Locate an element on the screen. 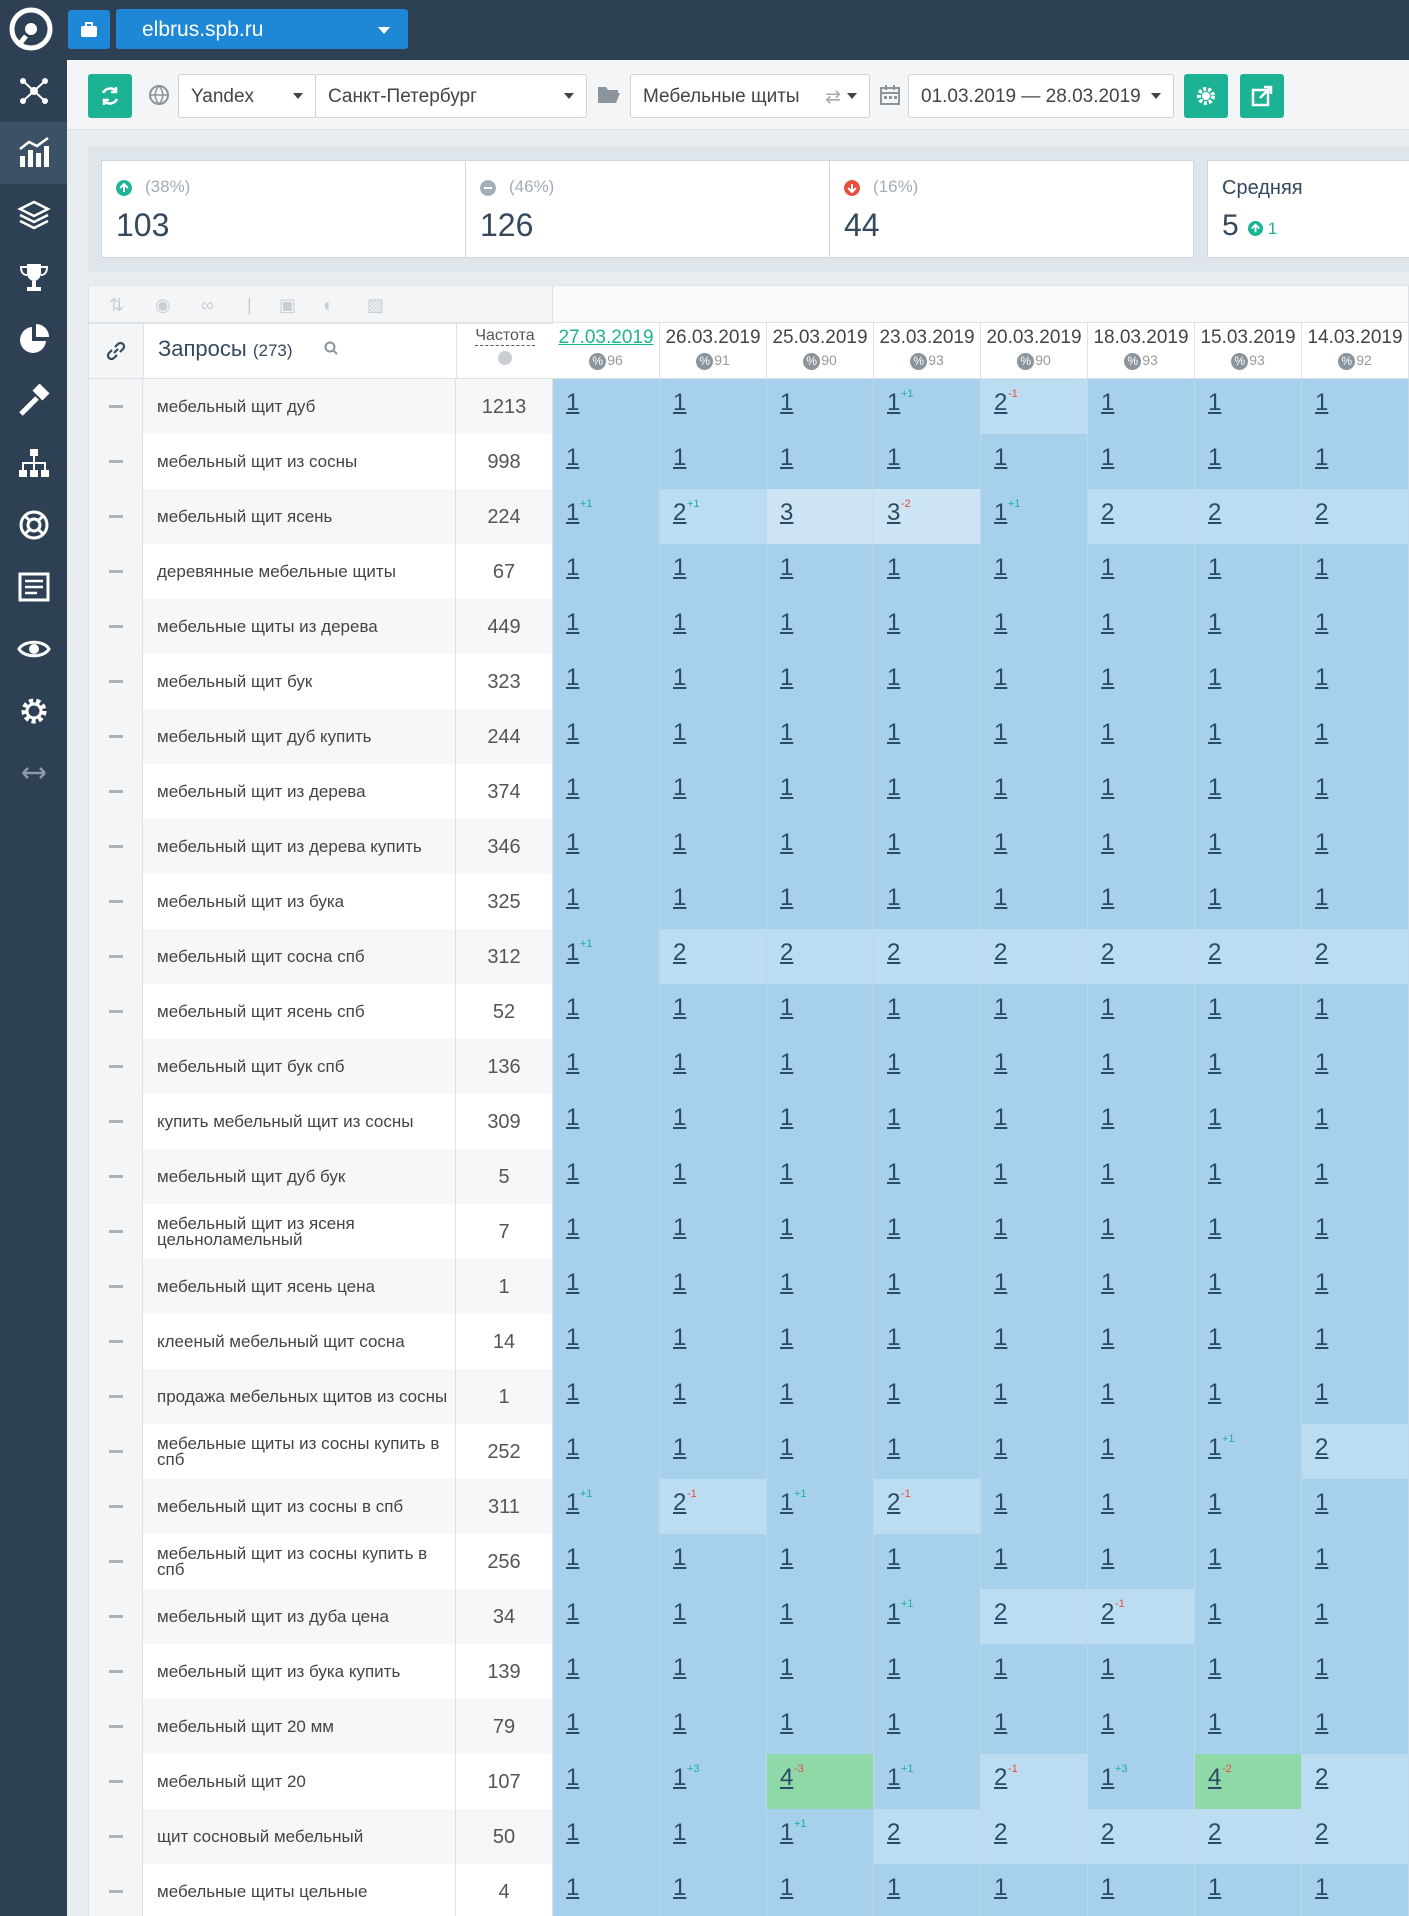 The image size is (1409, 1916). nav-expand-icon is located at coordinates (33, 773).